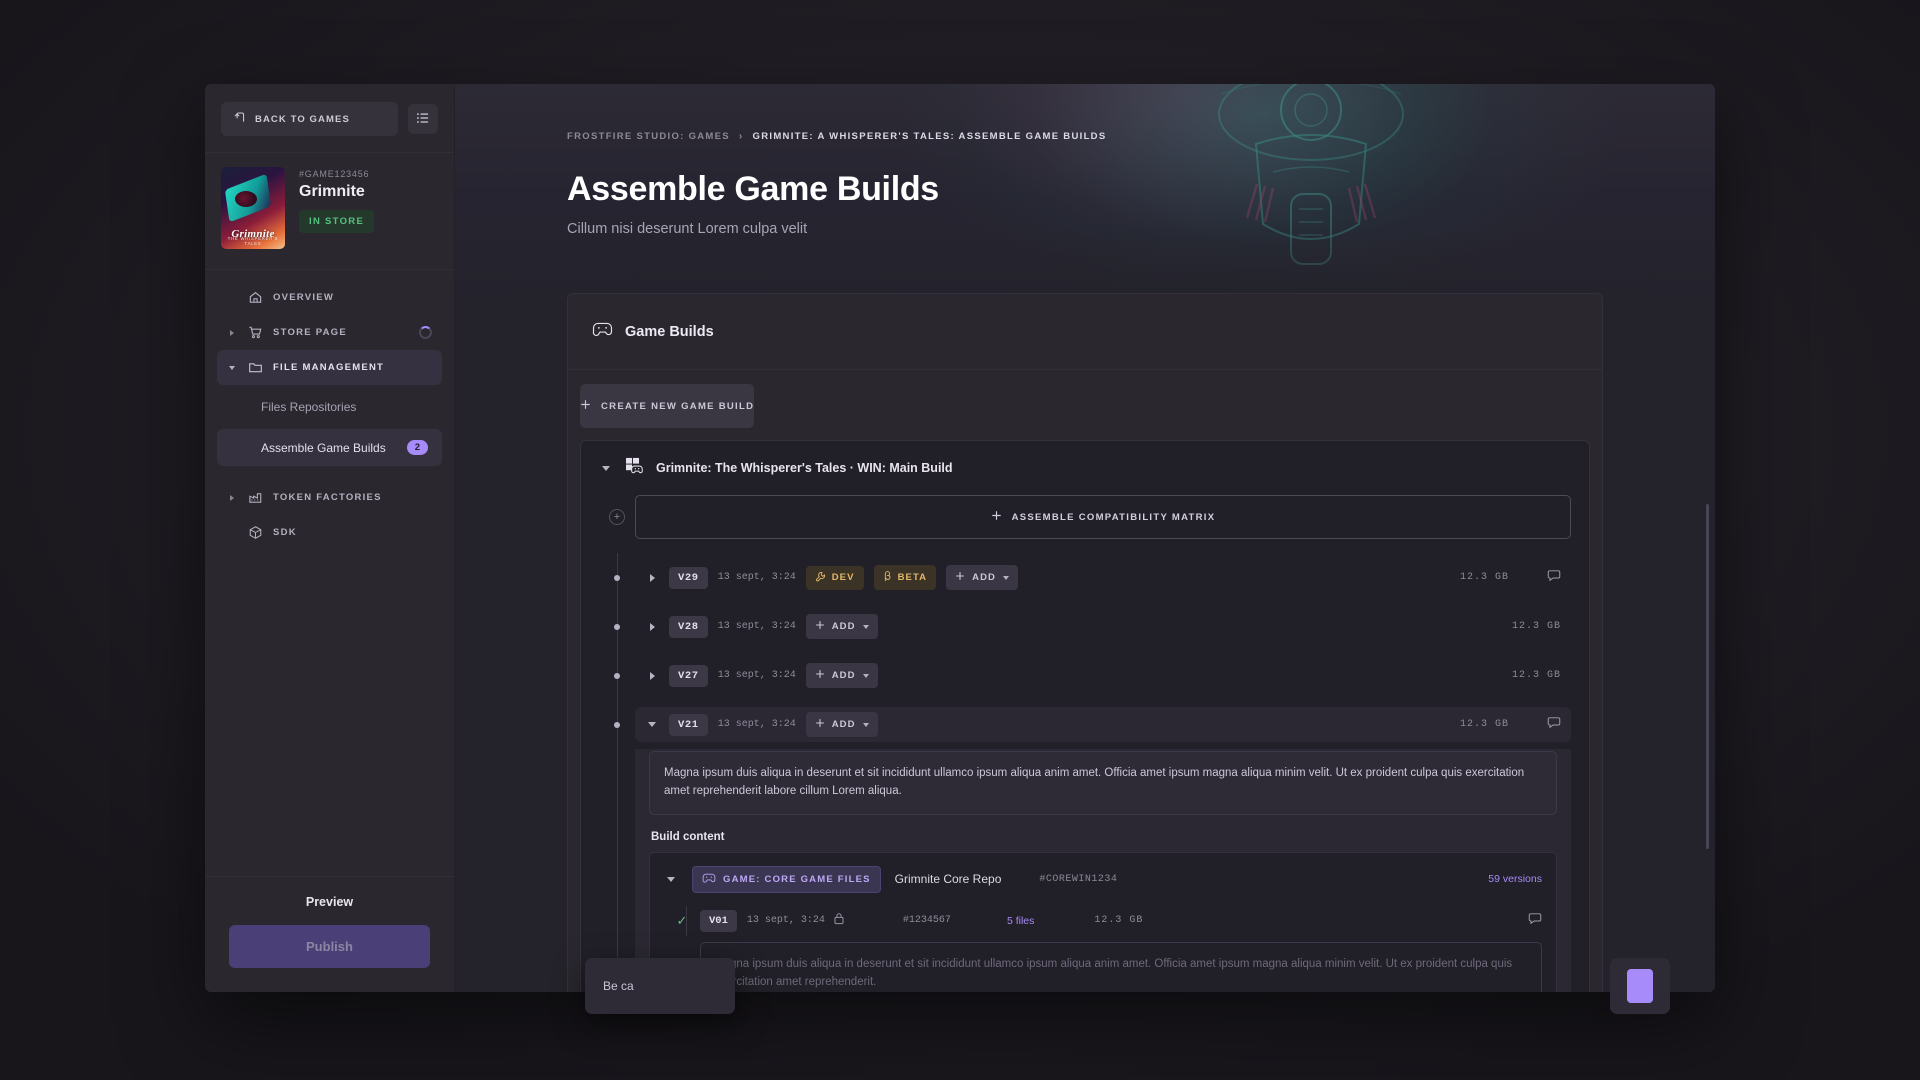 This screenshot has height=1080, width=1920. What do you see at coordinates (304, 297) in the screenshot?
I see `sidebar-item-label: OVERVIEW` at bounding box center [304, 297].